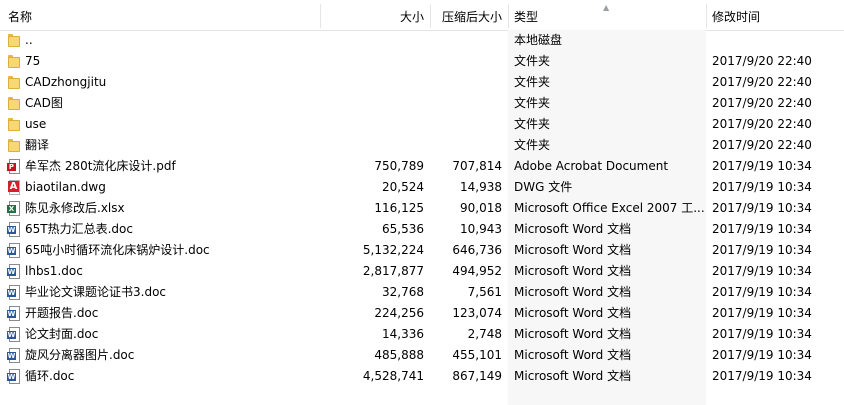  What do you see at coordinates (591, 166) in the screenshot?
I see `file-type: Adobe Acrobat Document` at bounding box center [591, 166].